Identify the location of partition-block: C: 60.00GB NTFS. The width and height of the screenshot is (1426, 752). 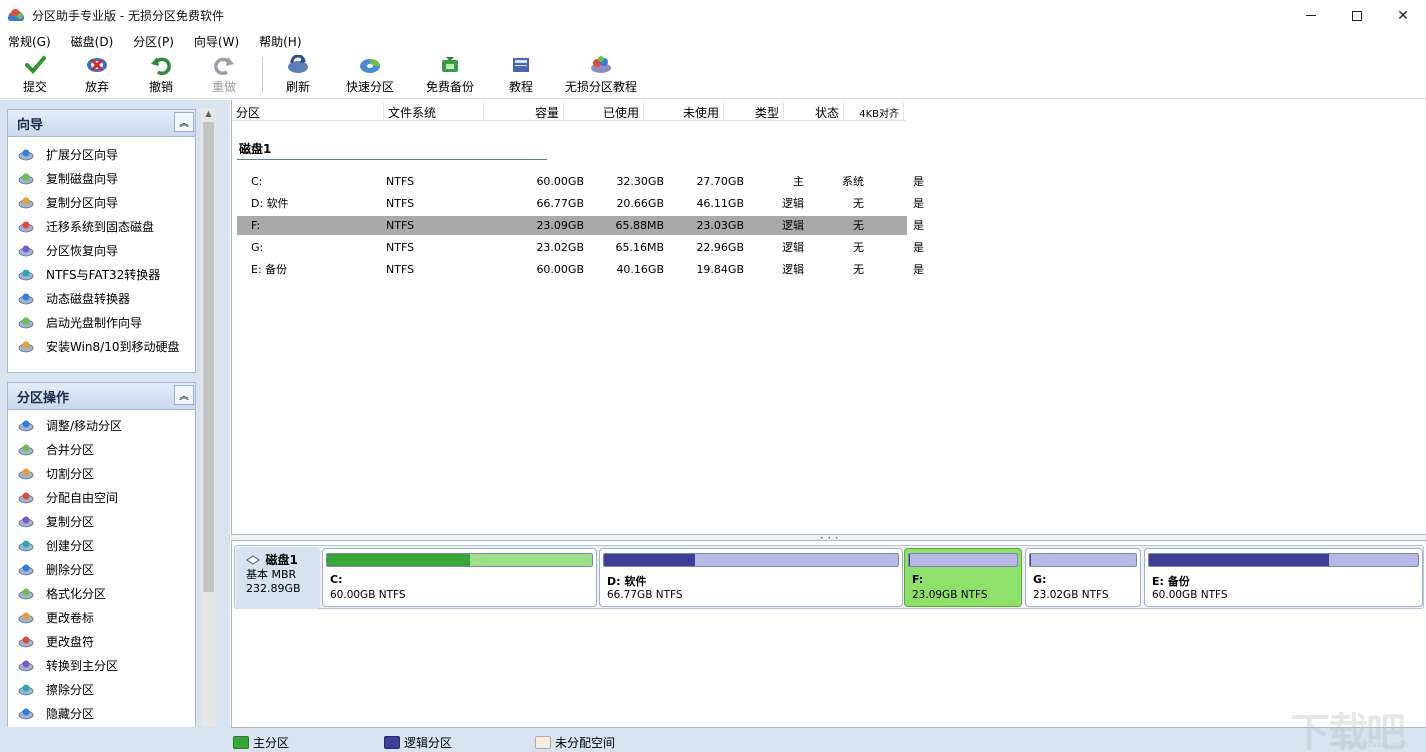
(459, 577).